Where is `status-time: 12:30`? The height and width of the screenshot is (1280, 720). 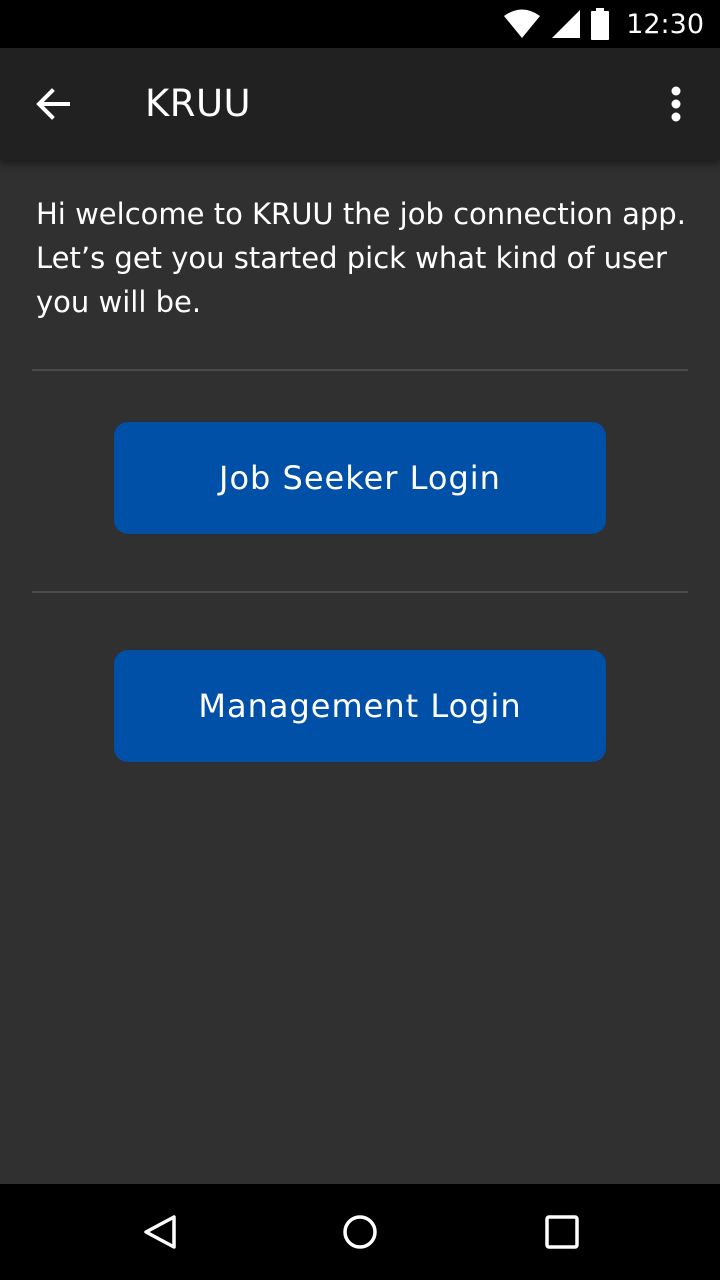 status-time: 12:30 is located at coordinates (665, 24).